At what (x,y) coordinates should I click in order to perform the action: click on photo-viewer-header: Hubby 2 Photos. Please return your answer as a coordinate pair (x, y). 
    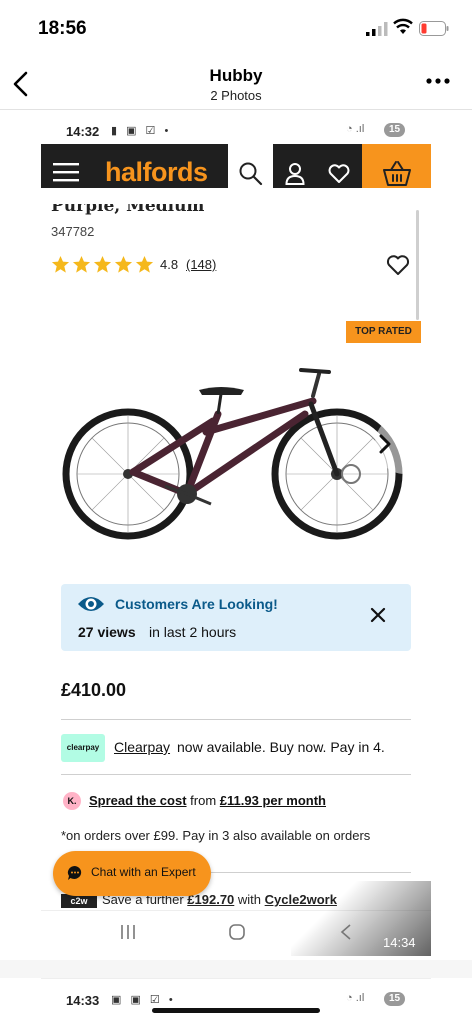
    Looking at the image, I should click on (236, 84).